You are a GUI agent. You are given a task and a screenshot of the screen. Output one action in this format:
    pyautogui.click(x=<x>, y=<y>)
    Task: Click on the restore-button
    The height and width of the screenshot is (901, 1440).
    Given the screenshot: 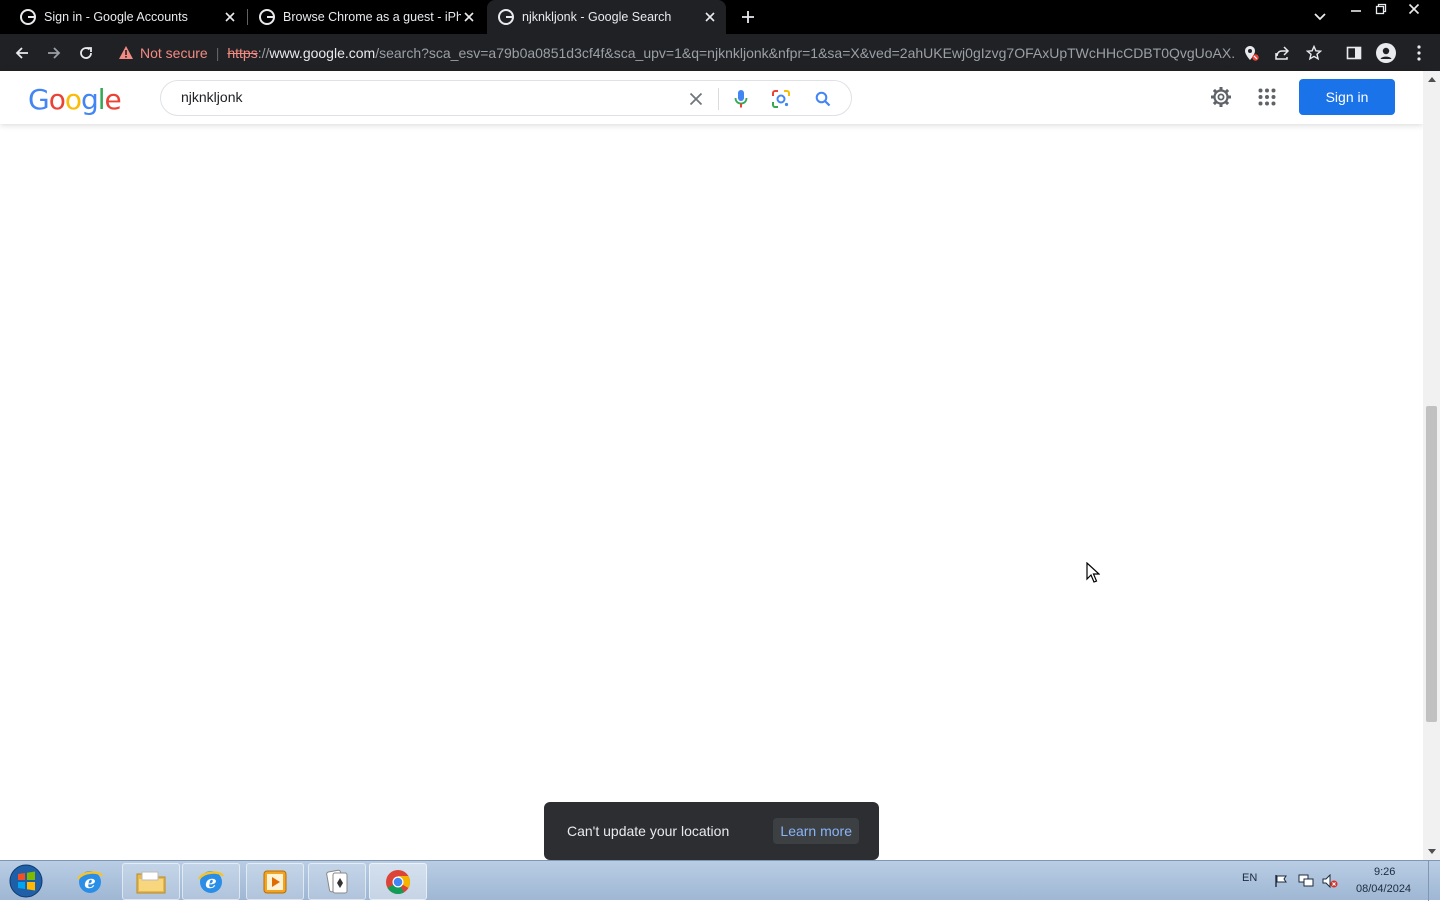 What is the action you would take?
    pyautogui.click(x=1381, y=9)
    